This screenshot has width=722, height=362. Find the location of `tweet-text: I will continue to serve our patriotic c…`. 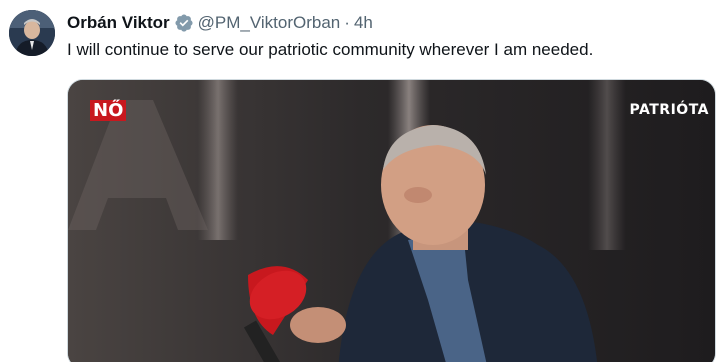

tweet-text: I will continue to serve our patriotic c… is located at coordinates (330, 49).